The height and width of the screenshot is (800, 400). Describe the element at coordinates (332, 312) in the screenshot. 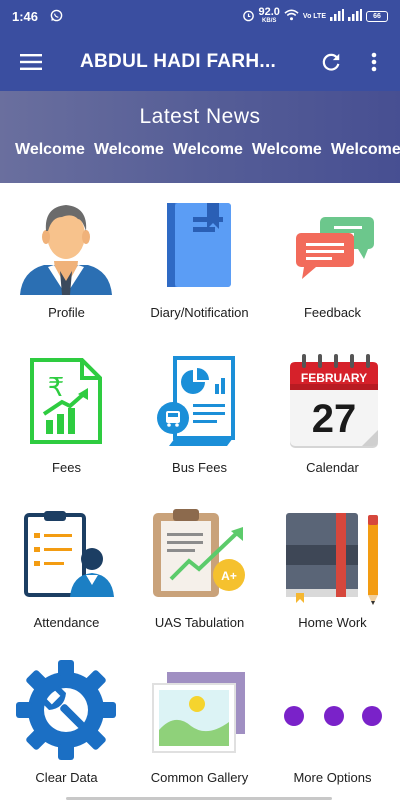

I see `menu-label: Feedback` at that location.